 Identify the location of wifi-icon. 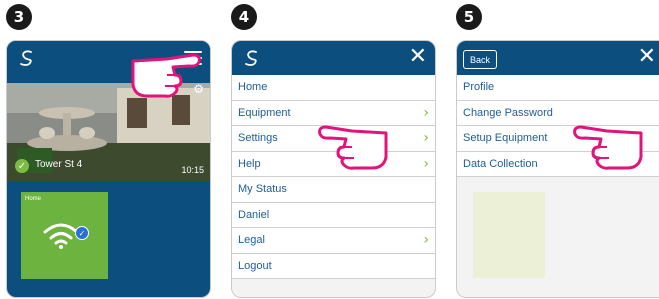
(61, 236).